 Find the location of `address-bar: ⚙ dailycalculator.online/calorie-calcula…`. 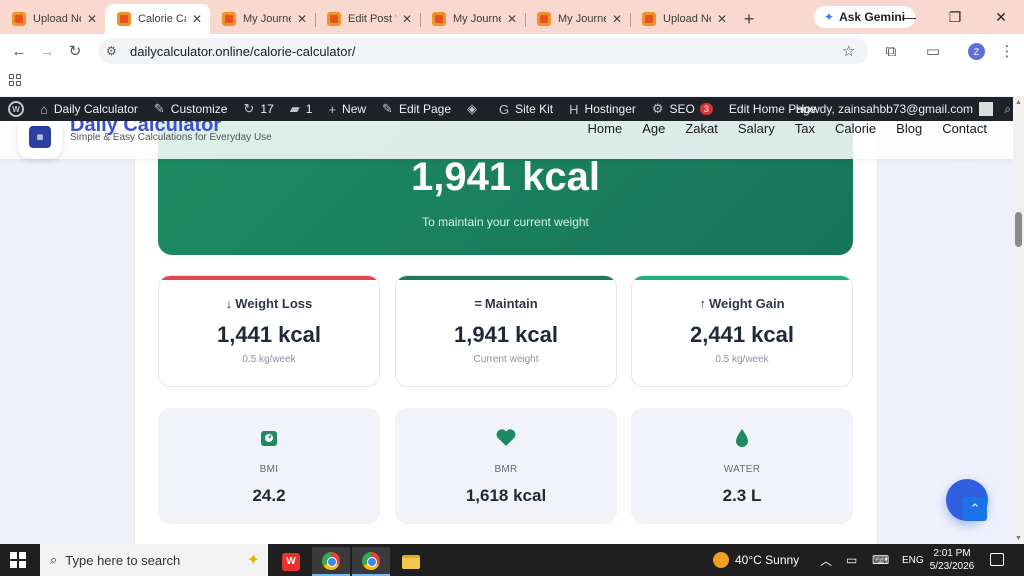

address-bar: ⚙ dailycalculator.online/calorie-calcula… is located at coordinates (483, 51).